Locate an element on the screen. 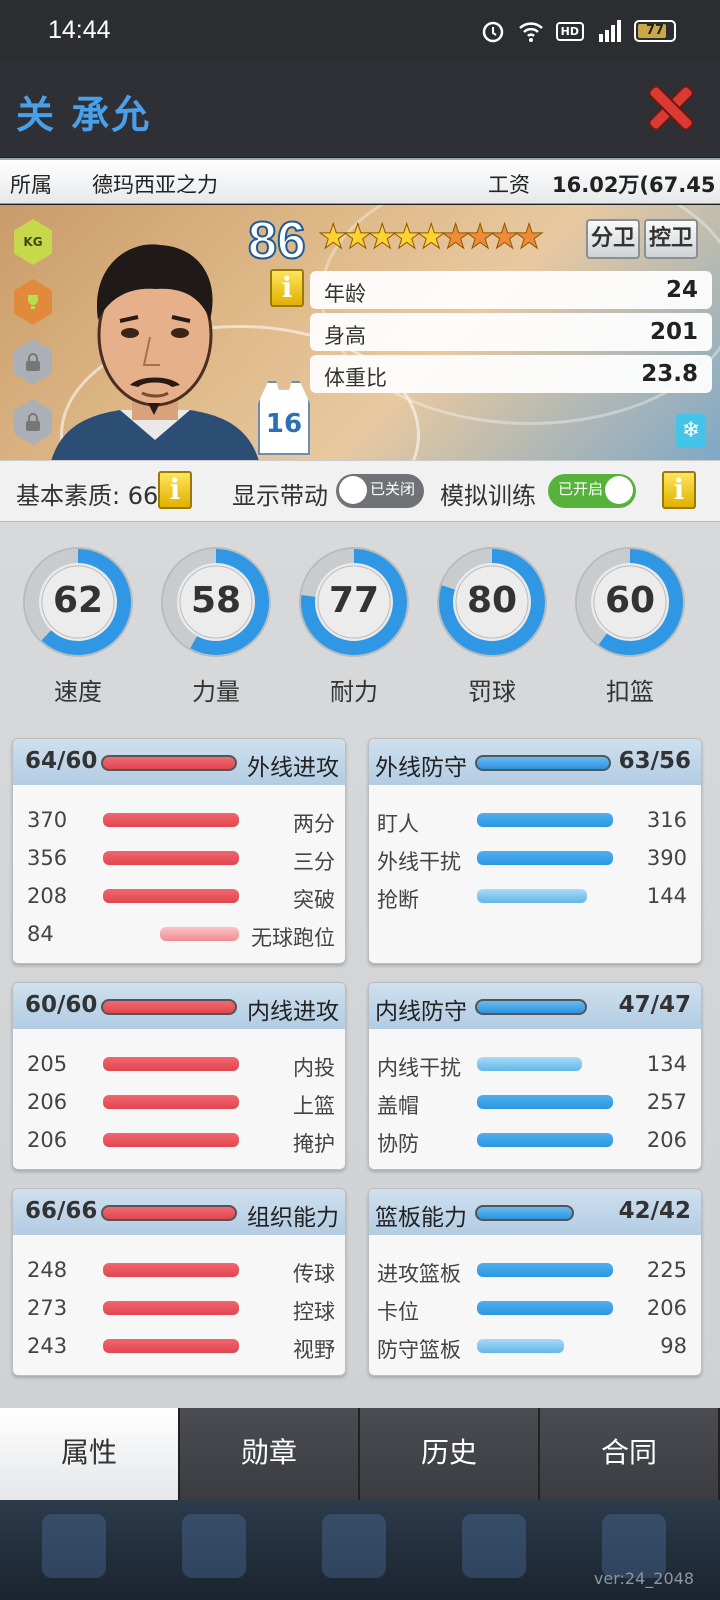  card-title: 外线进攻 is located at coordinates (293, 768).